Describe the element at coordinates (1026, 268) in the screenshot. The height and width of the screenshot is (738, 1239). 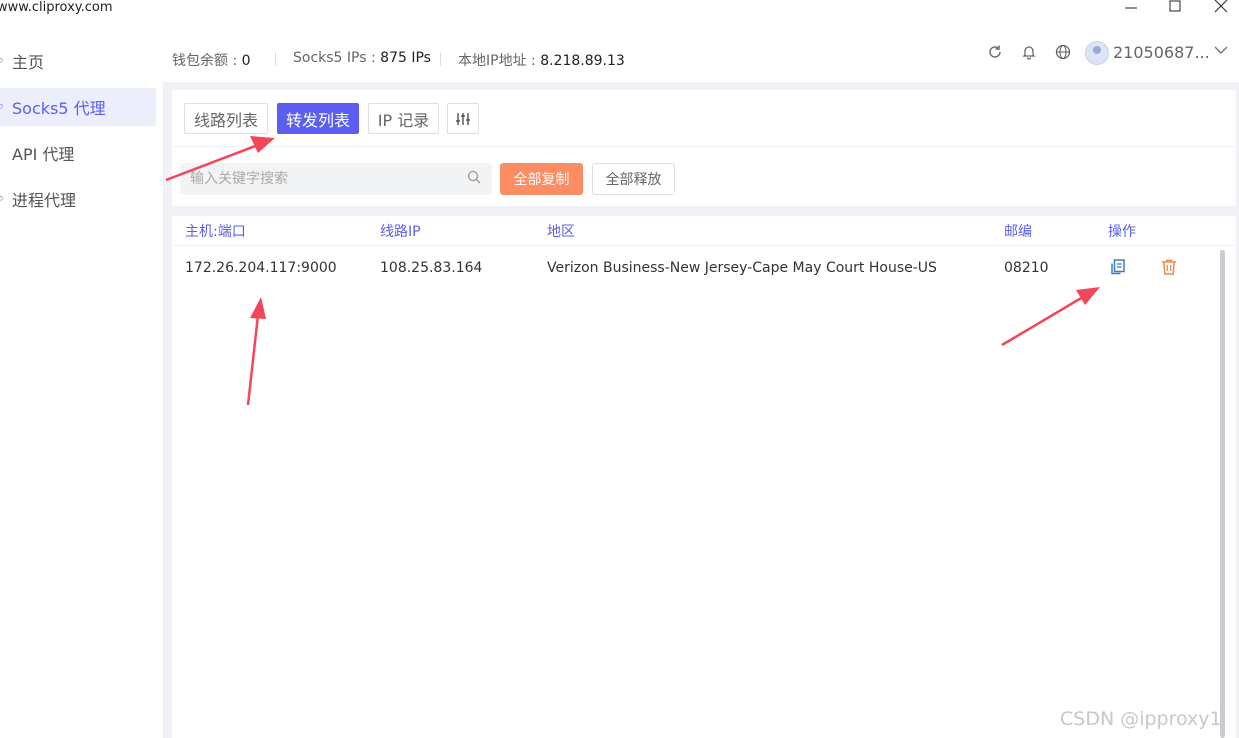
I see `cell-zip: 08210` at that location.